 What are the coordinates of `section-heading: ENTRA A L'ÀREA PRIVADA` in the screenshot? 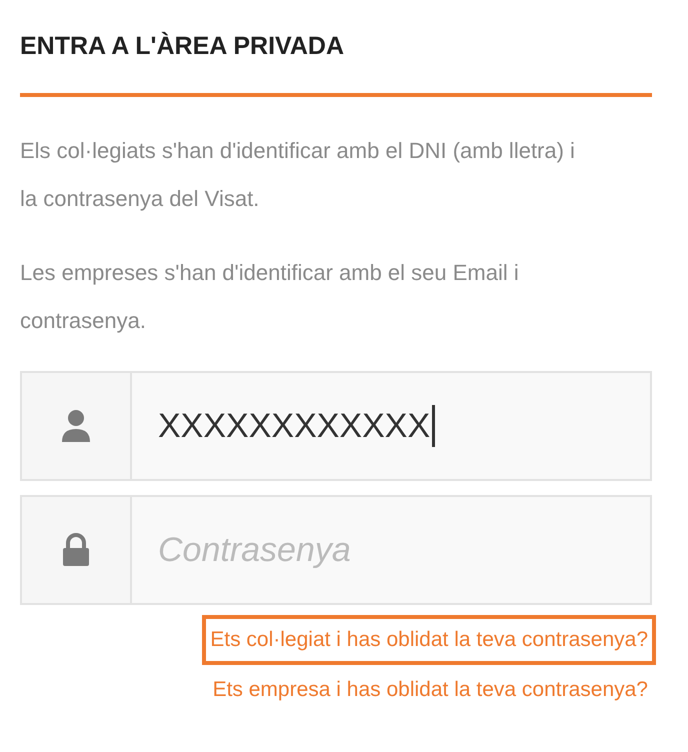 It's located at (182, 46).